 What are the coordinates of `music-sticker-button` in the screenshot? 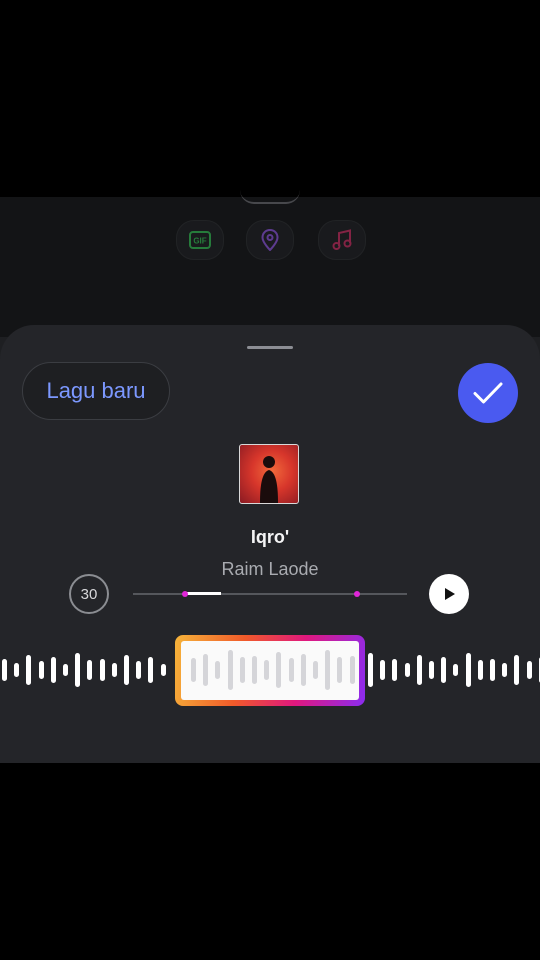 It's located at (342, 240).